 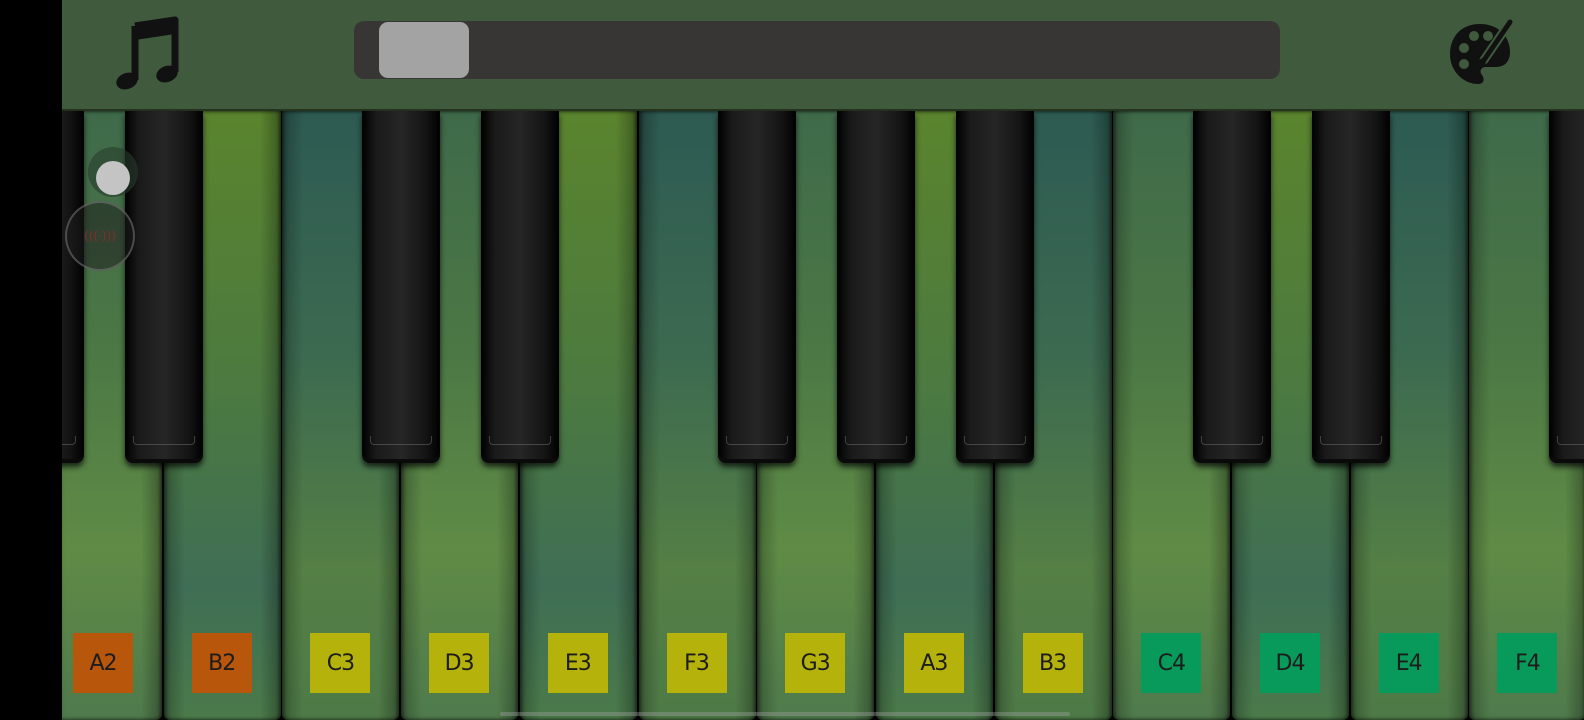 I want to click on pitch-knob-handle, so click(x=113, y=178).